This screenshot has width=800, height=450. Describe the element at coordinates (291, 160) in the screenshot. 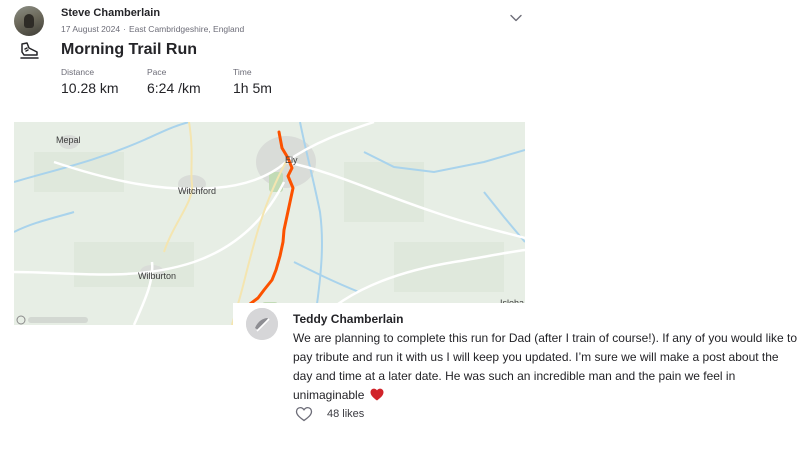

I see `map-place-label: Ely` at that location.